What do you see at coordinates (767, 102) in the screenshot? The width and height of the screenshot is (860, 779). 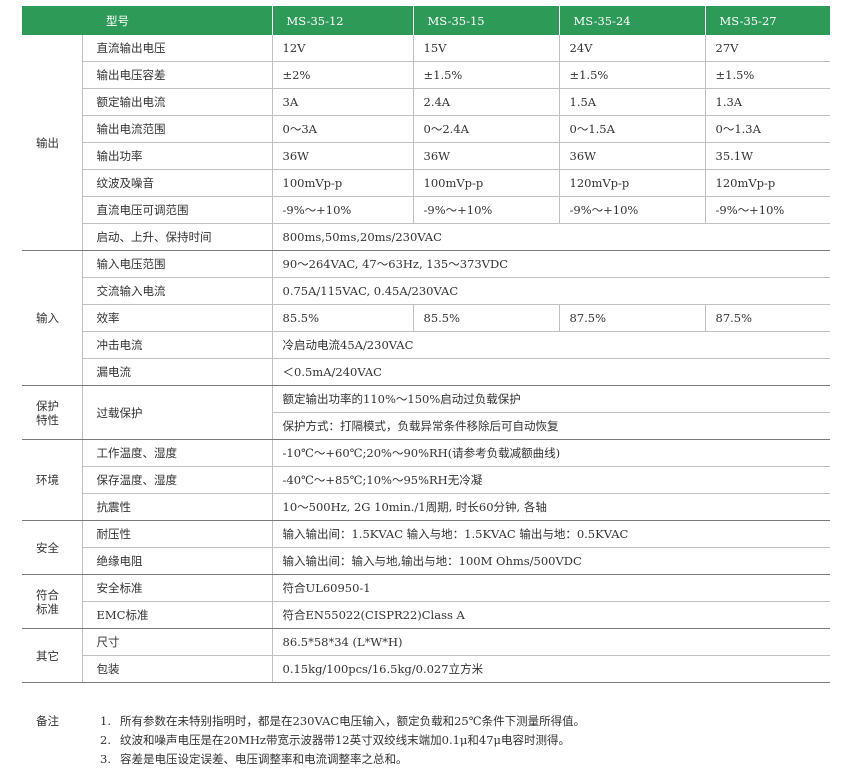 I see `value-cell: 1.3A` at bounding box center [767, 102].